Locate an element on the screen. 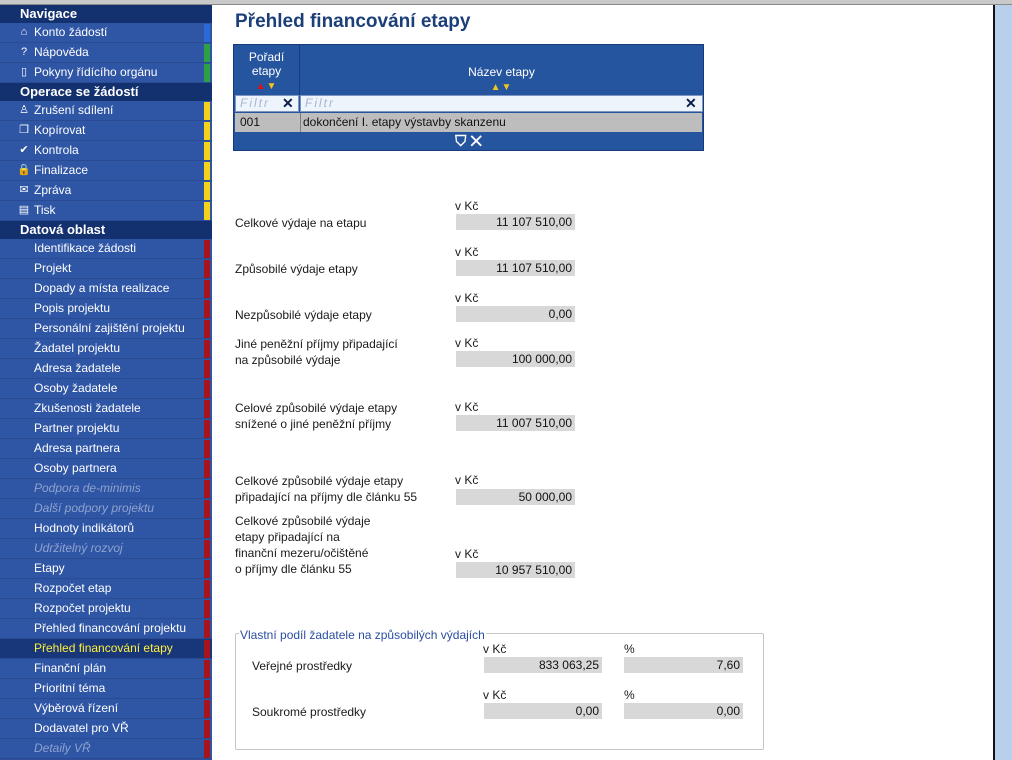  mail-icon: ✉ is located at coordinates (24, 190).